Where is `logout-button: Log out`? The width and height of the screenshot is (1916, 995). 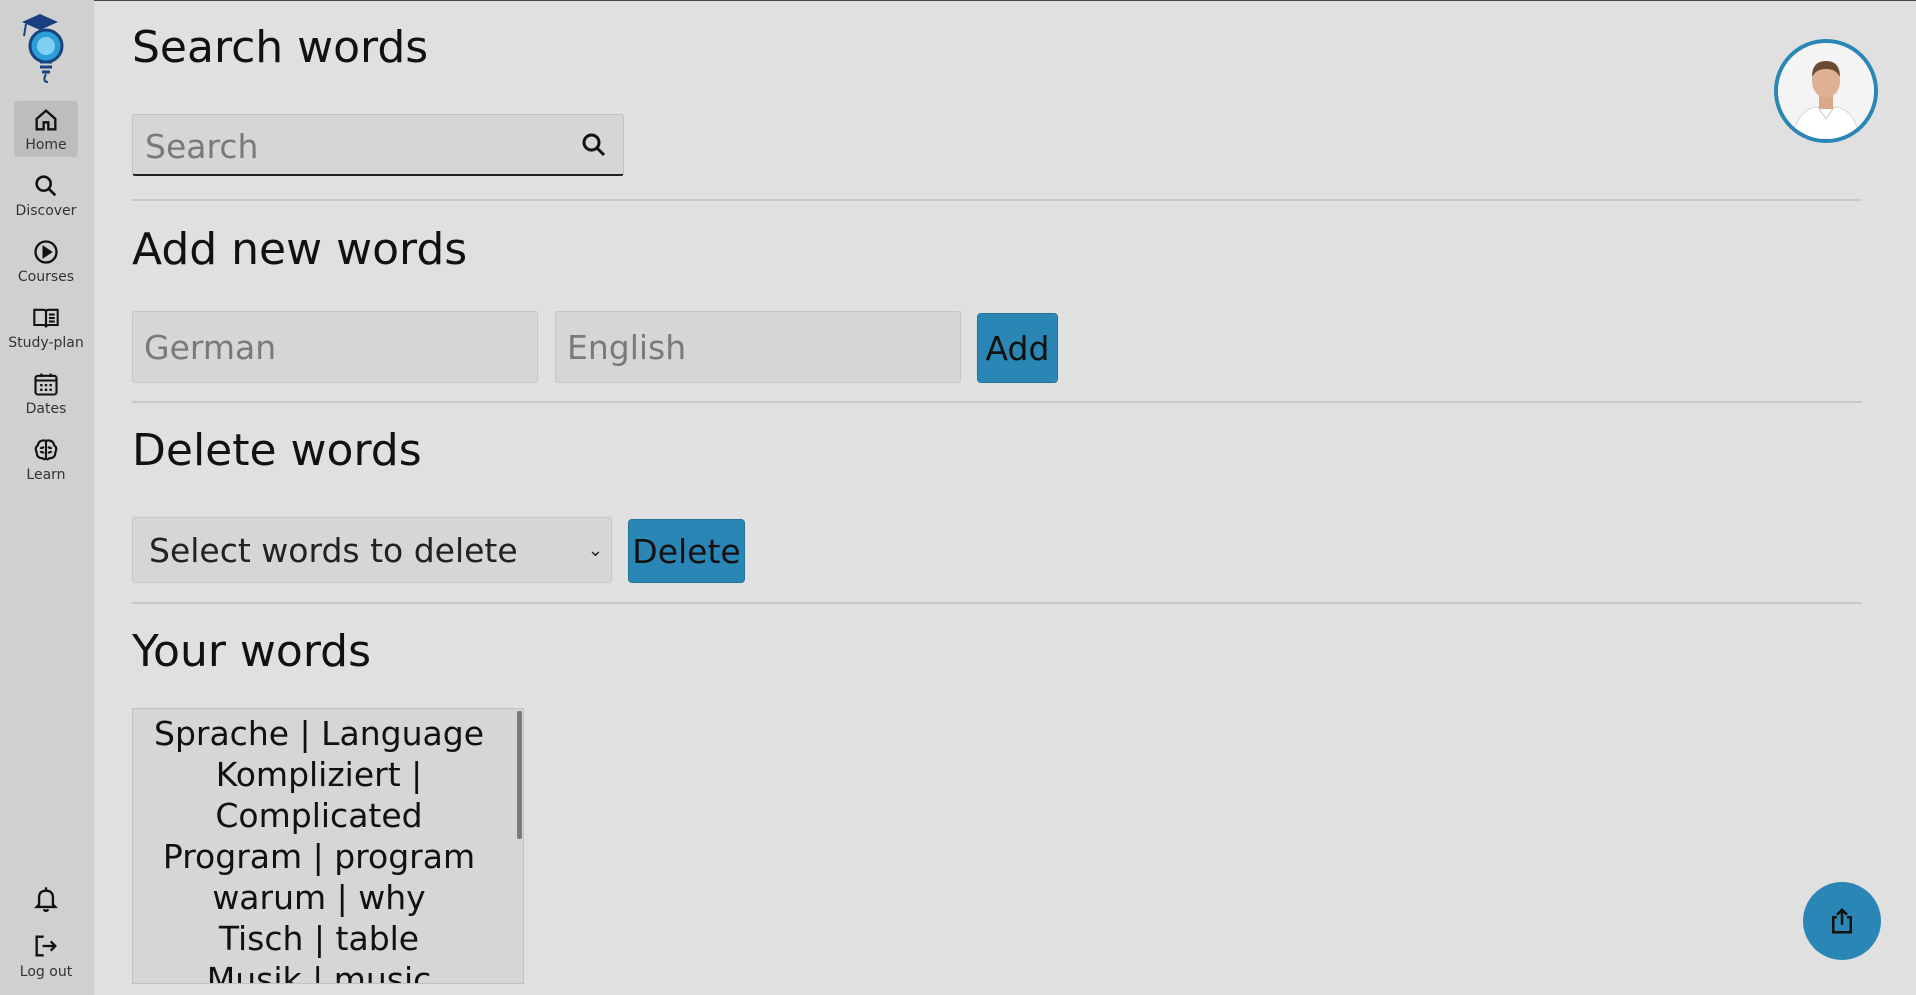 logout-button: Log out is located at coordinates (46, 957).